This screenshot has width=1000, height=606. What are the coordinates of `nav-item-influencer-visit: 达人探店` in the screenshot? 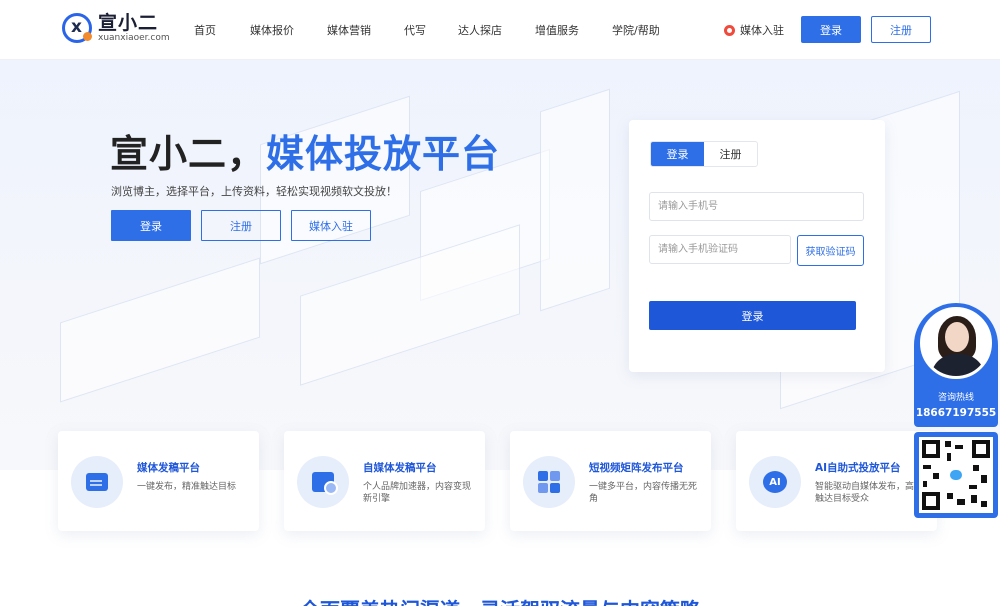 It's located at (480, 30).